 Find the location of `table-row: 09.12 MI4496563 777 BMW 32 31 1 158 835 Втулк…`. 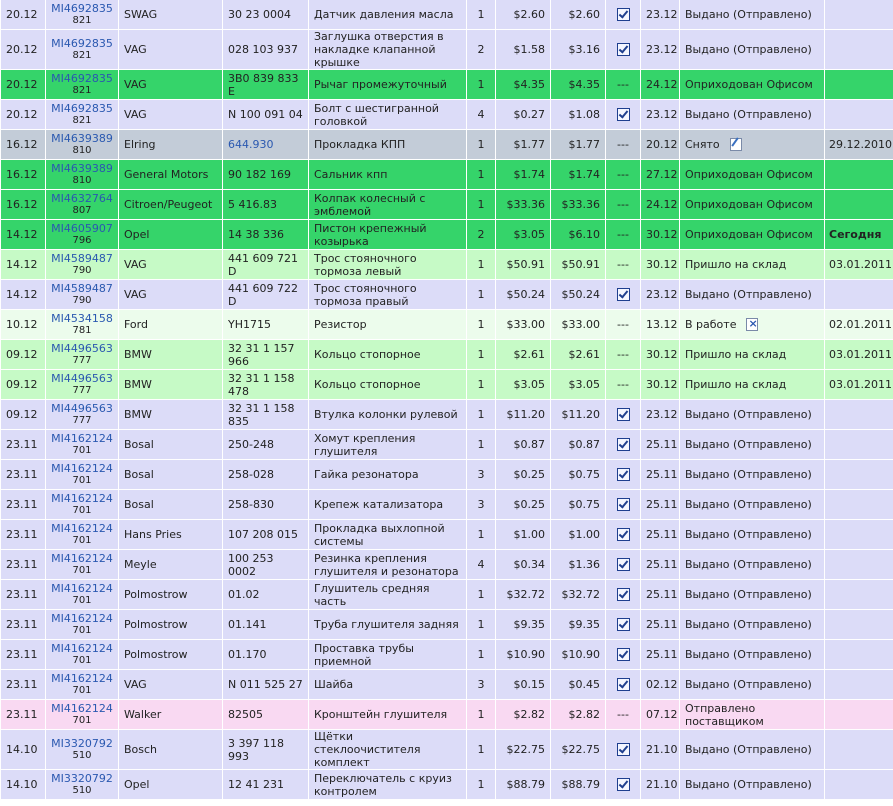

table-row: 09.12 MI4496563 777 BMW 32 31 1 158 835 Втулк… is located at coordinates (446, 414).